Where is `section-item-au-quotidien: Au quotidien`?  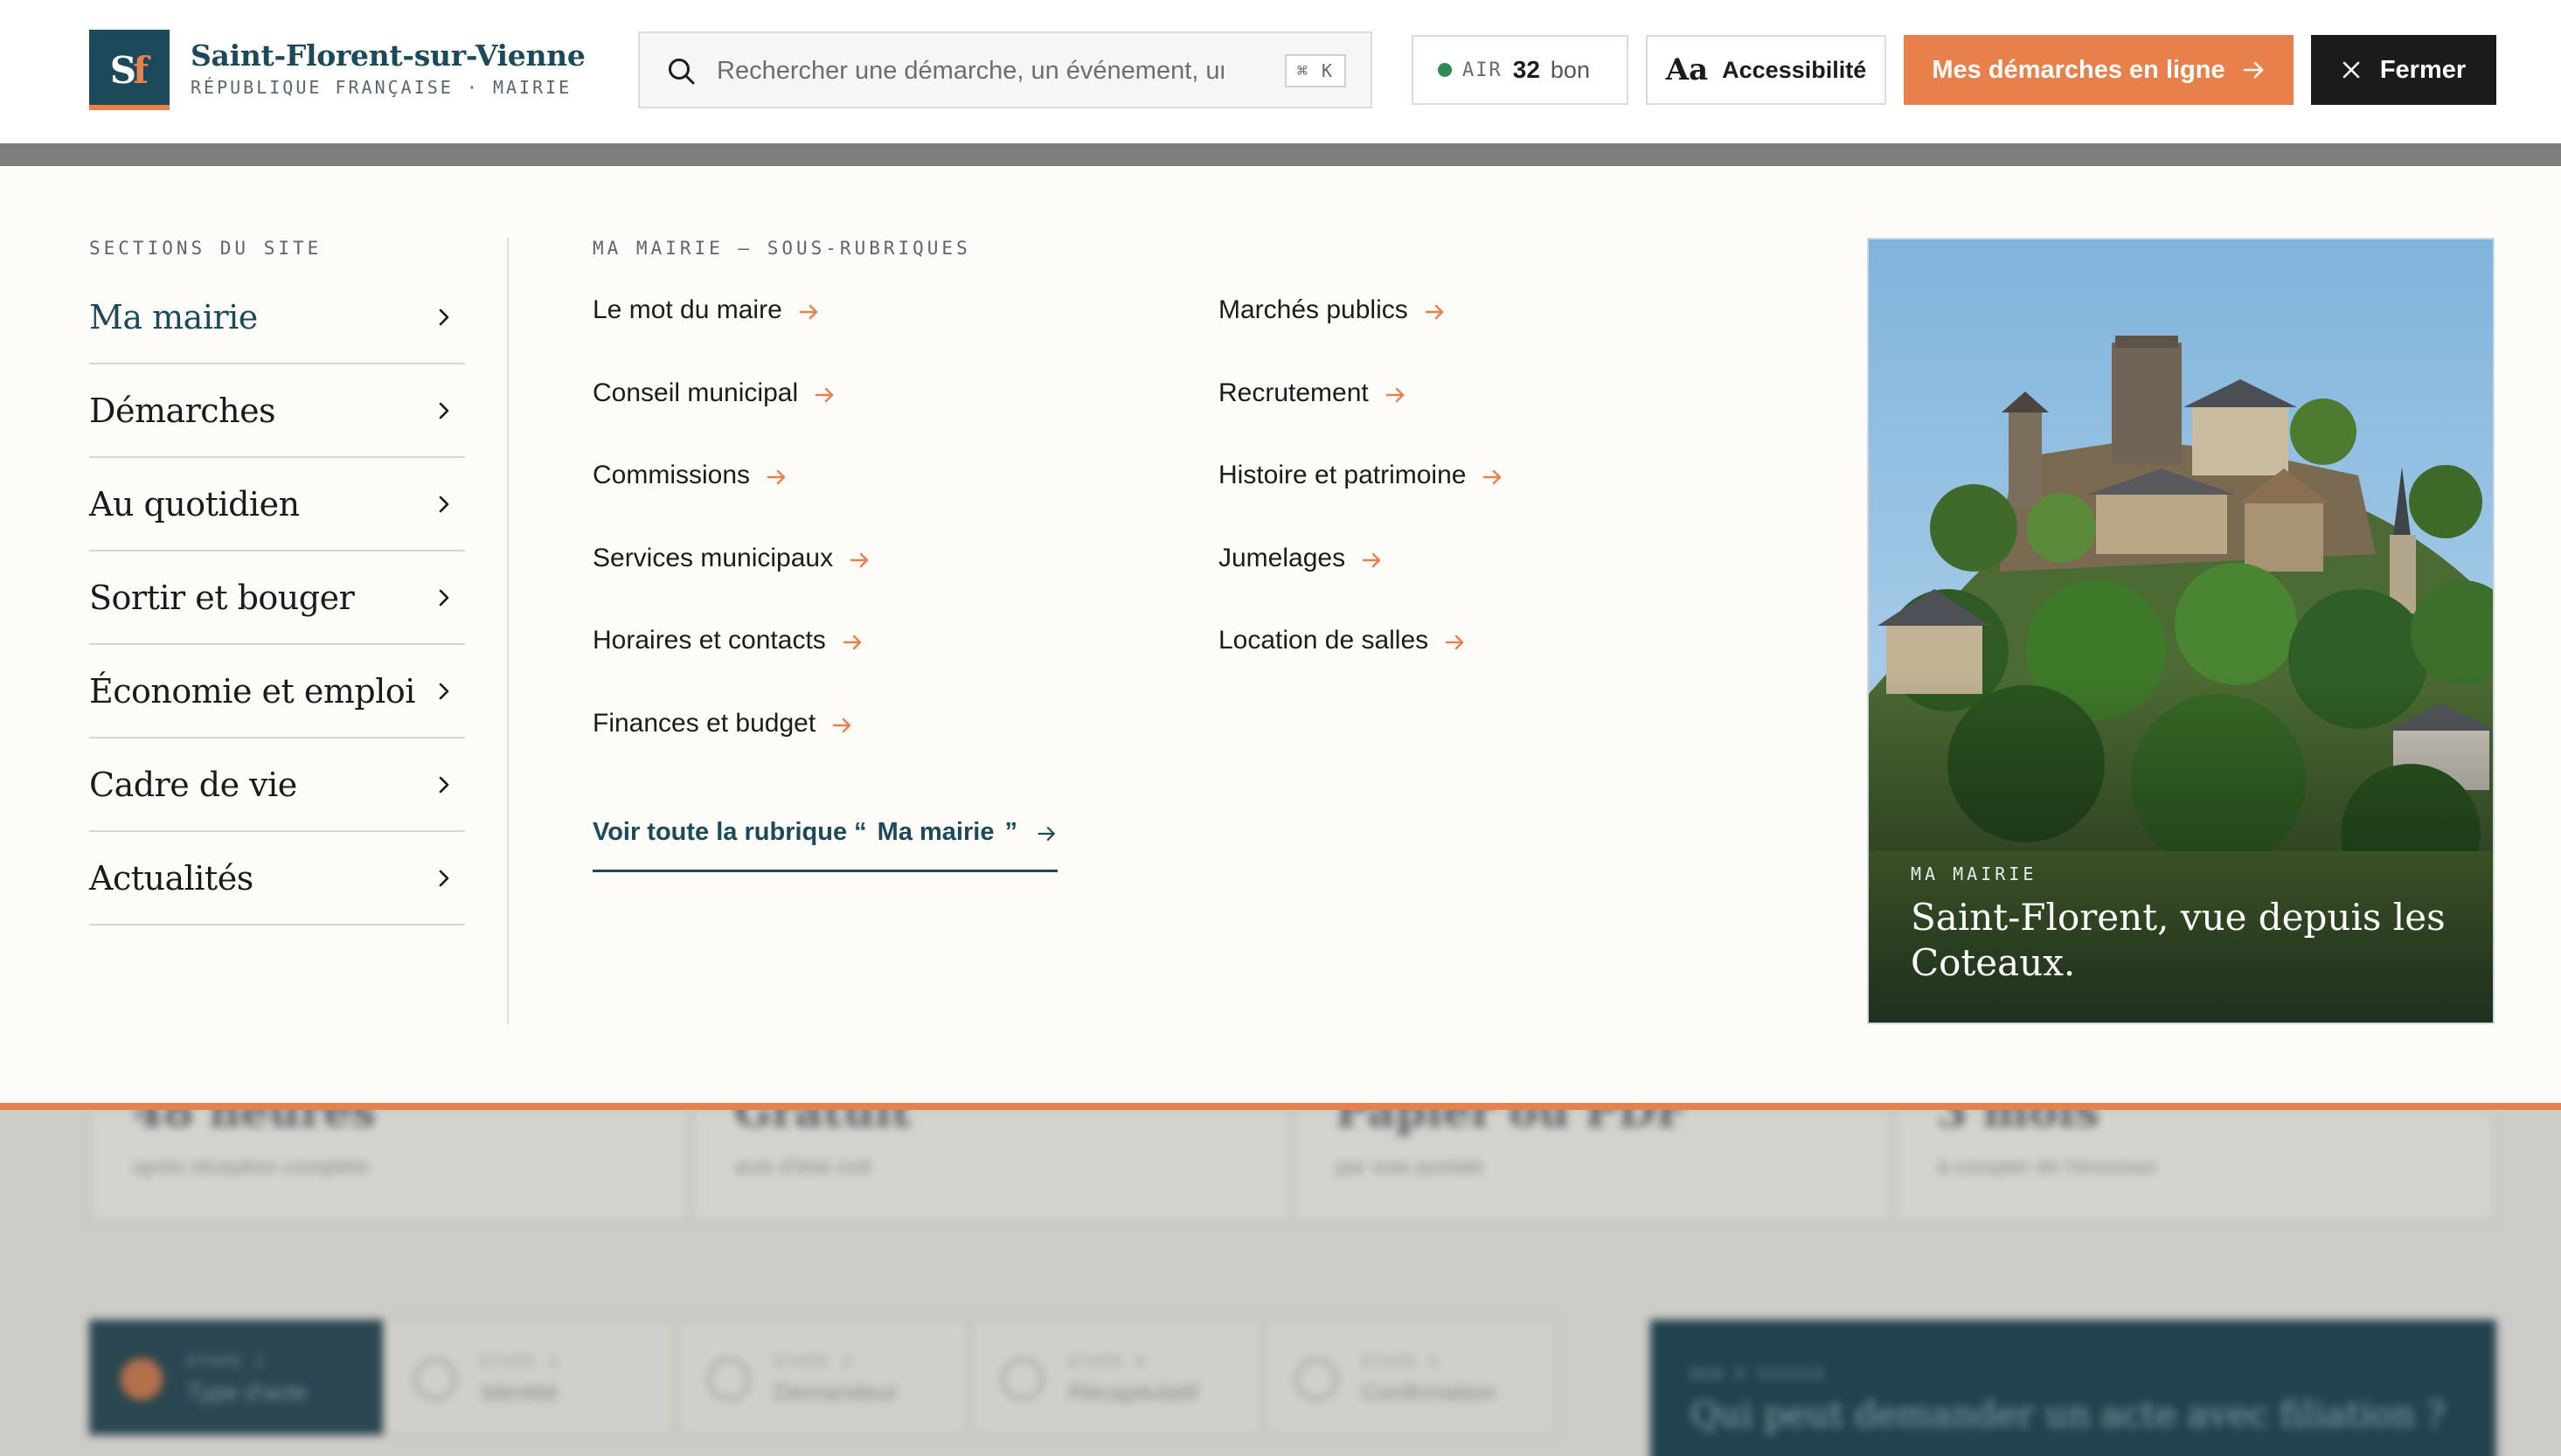
section-item-au-quotidien: Au quotidien is located at coordinates (277, 504).